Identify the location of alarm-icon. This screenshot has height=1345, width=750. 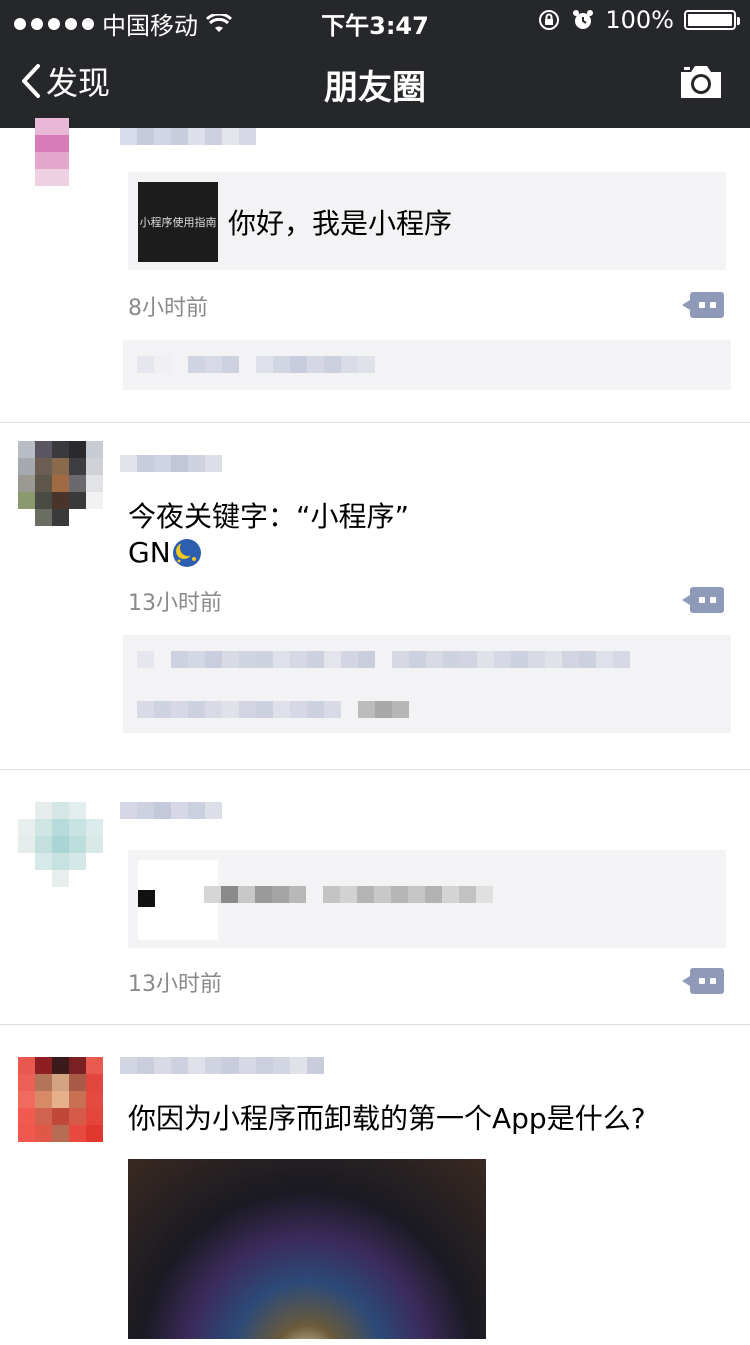
(583, 19).